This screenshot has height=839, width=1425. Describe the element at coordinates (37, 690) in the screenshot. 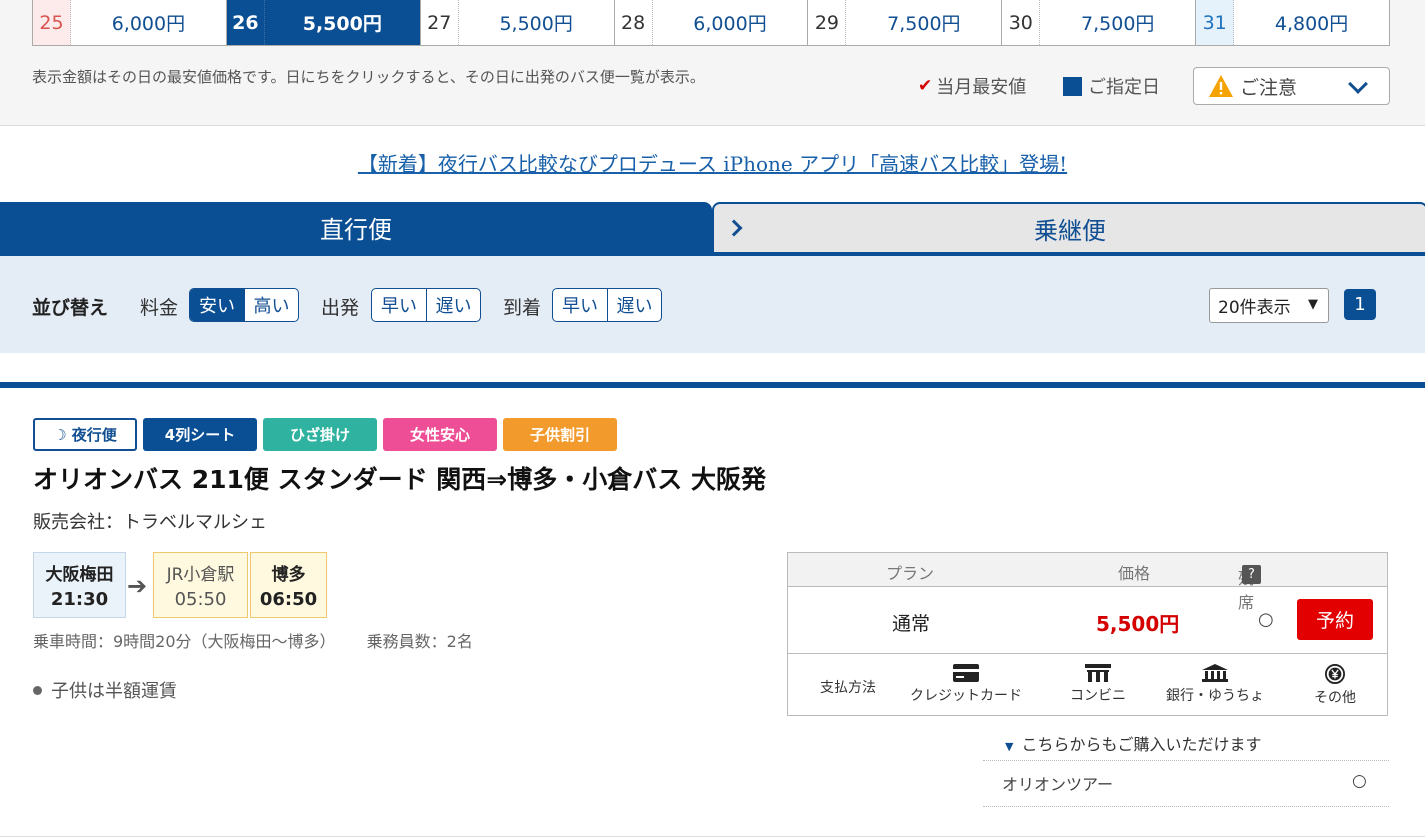

I see `bullet-icon` at that location.